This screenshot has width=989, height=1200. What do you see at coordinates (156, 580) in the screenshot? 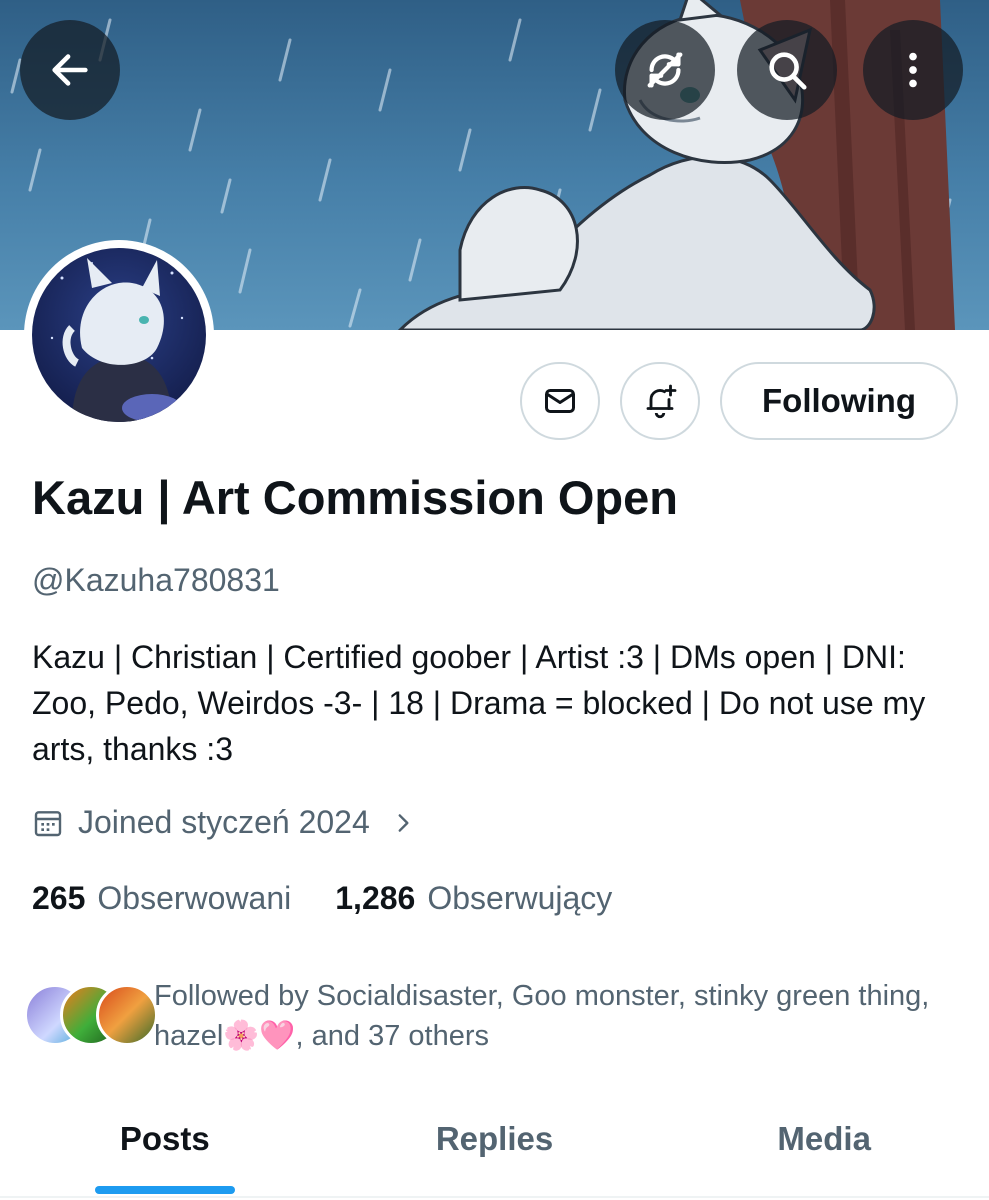
I see `handle: @Kazuha780831` at bounding box center [156, 580].